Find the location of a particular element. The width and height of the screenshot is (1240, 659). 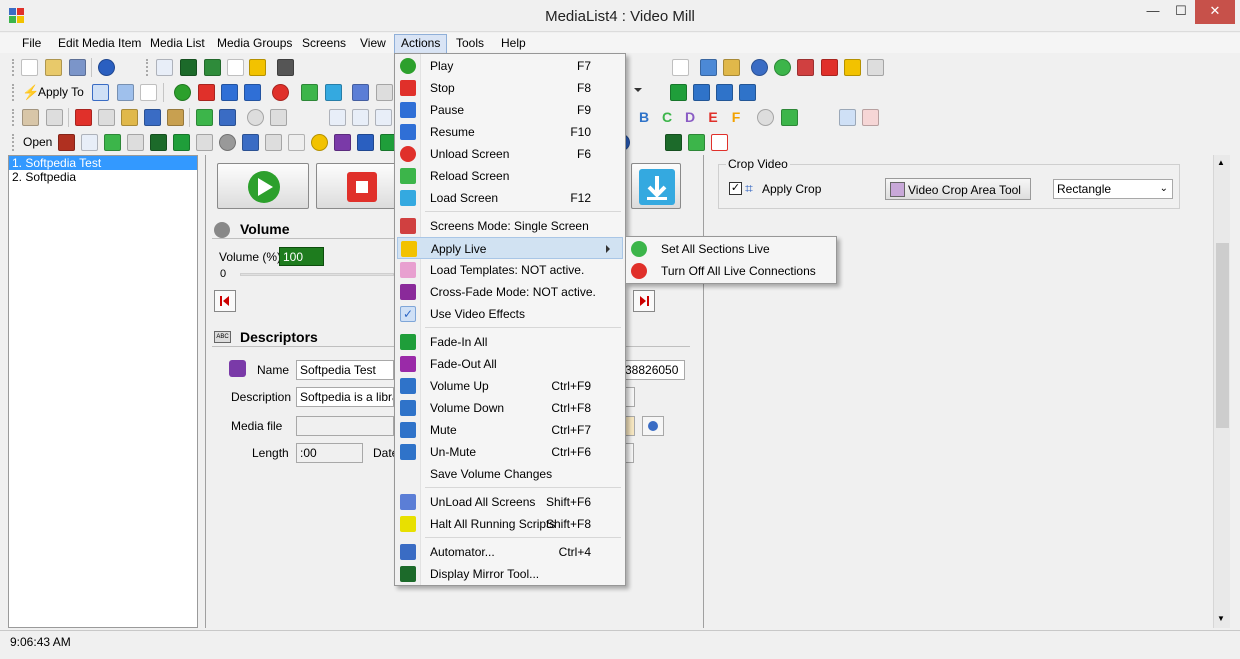

mute-icon is located at coordinates (747, 92).